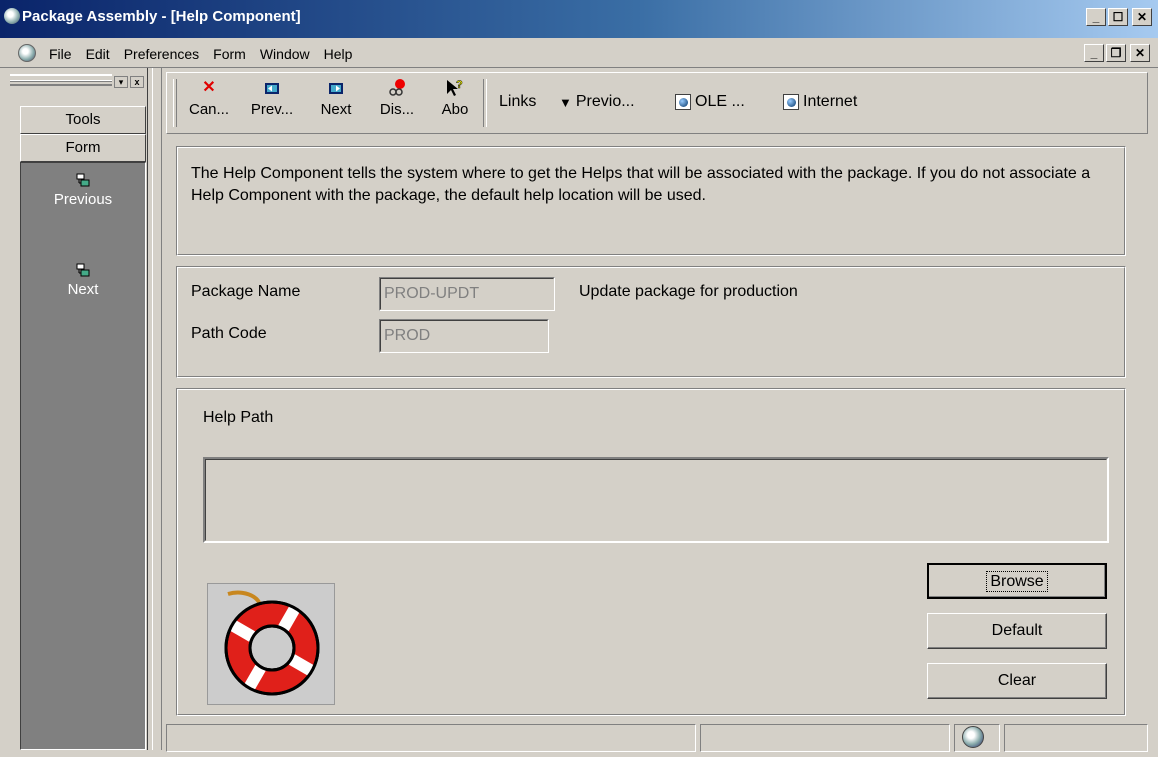 The height and width of the screenshot is (757, 1158). What do you see at coordinates (464, 336) in the screenshot?
I see `path-code-field: PROD` at bounding box center [464, 336].